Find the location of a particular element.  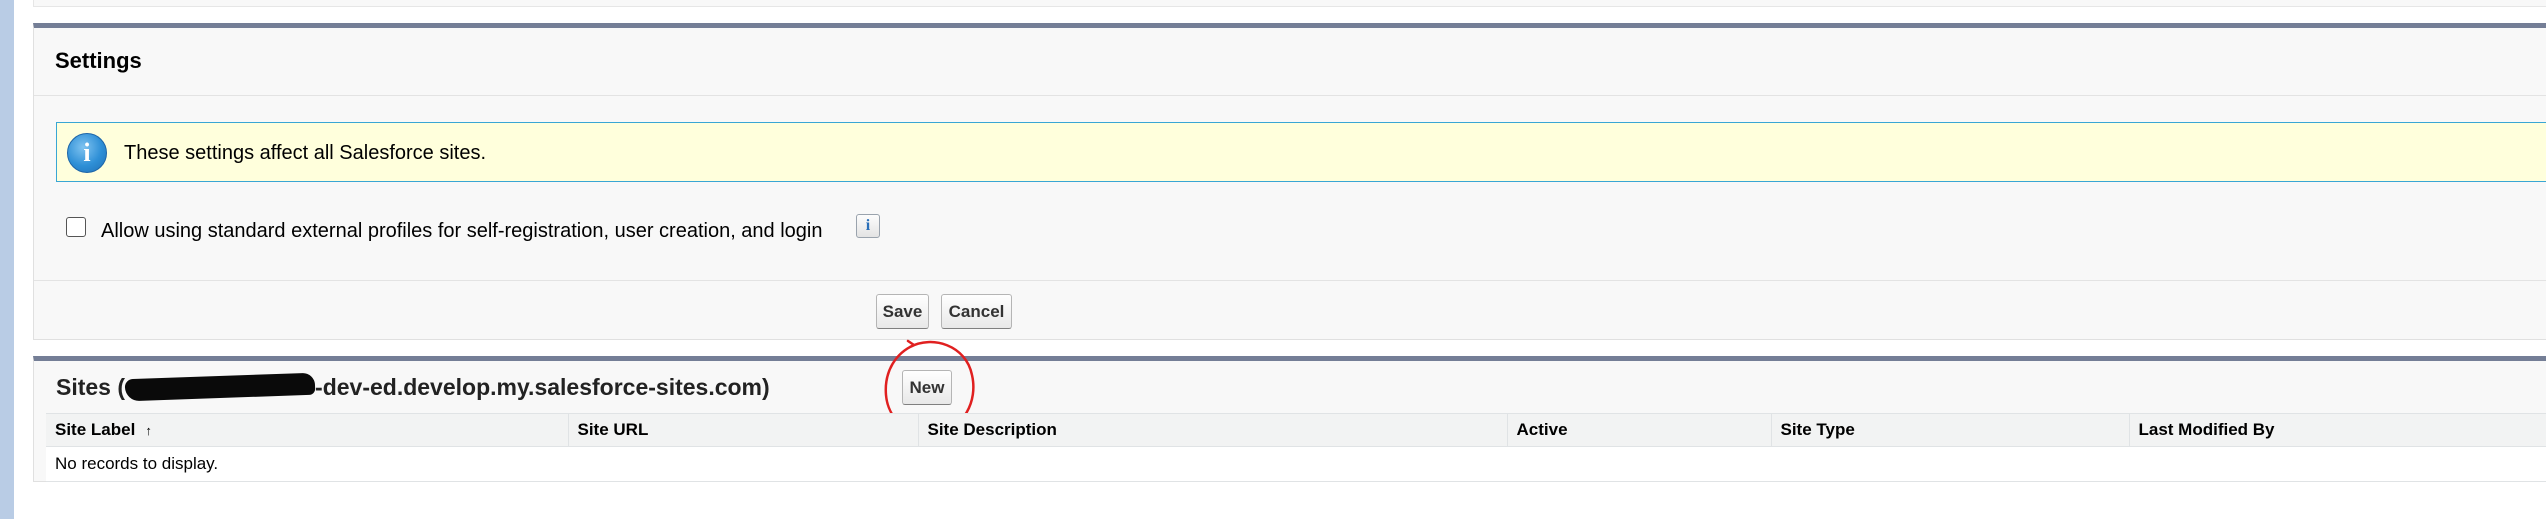

settings-title: Settings is located at coordinates (98, 60).